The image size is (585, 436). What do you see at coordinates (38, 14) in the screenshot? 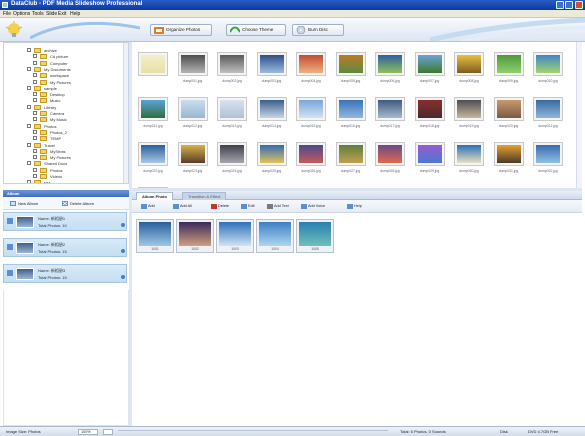
I see `menu-item-tools: Tools` at bounding box center [38, 14].